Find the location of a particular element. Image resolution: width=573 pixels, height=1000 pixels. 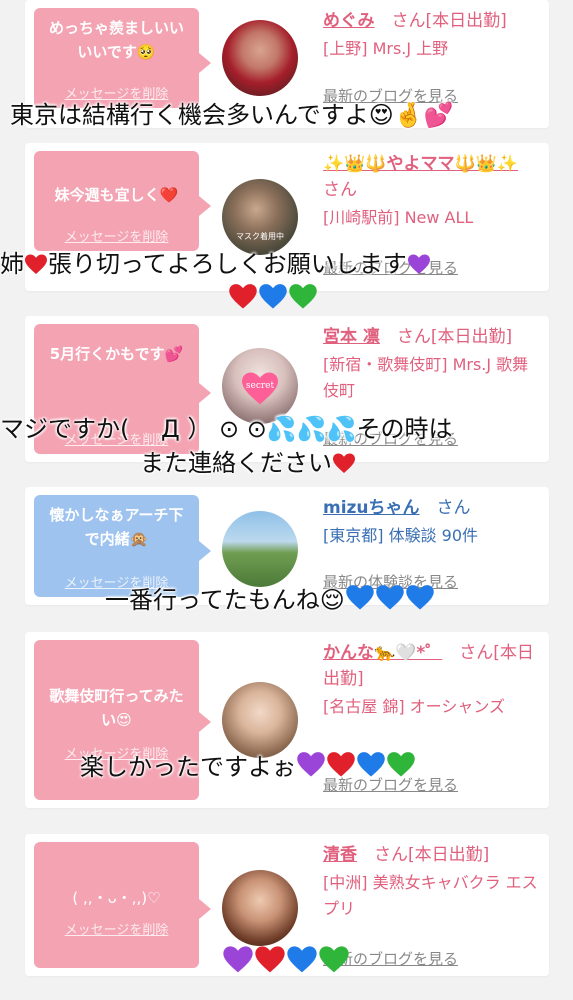

avatar: secret is located at coordinates (260, 386).